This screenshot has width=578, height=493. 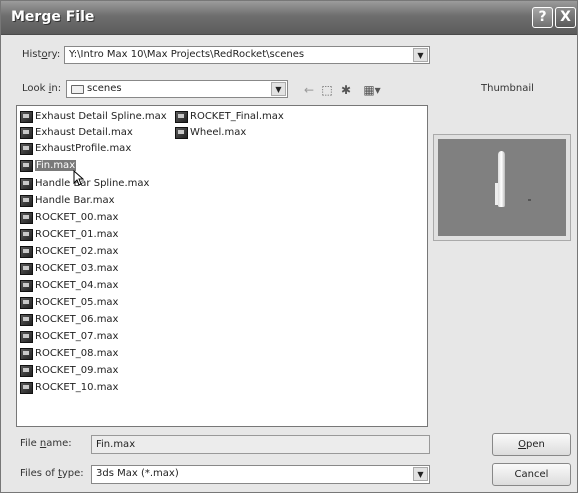 What do you see at coordinates (67, 200) in the screenshot?
I see `list-item: Handle Bar.max` at bounding box center [67, 200].